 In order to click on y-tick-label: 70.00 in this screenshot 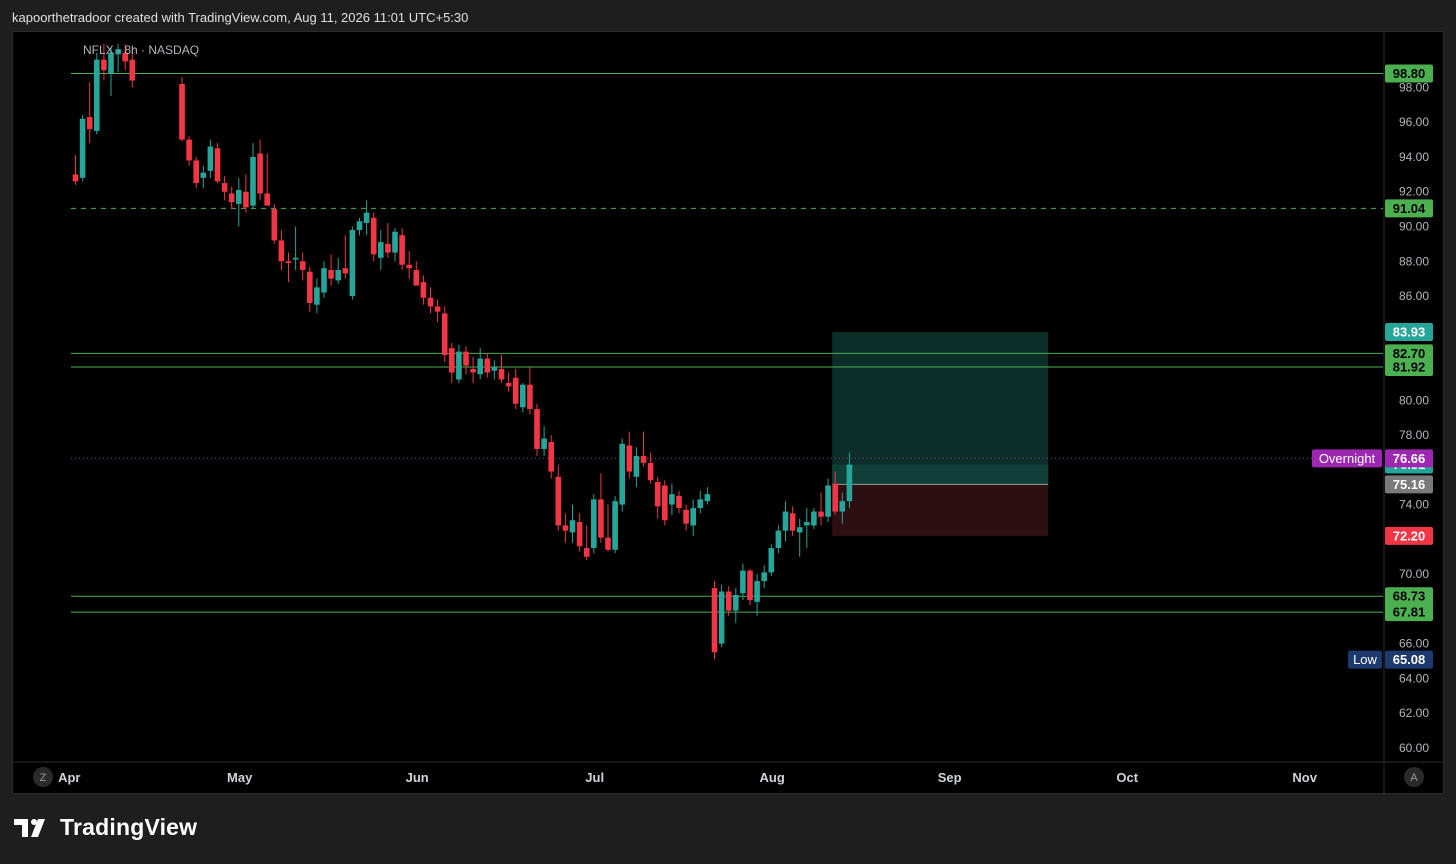, I will do `click(1414, 574)`.